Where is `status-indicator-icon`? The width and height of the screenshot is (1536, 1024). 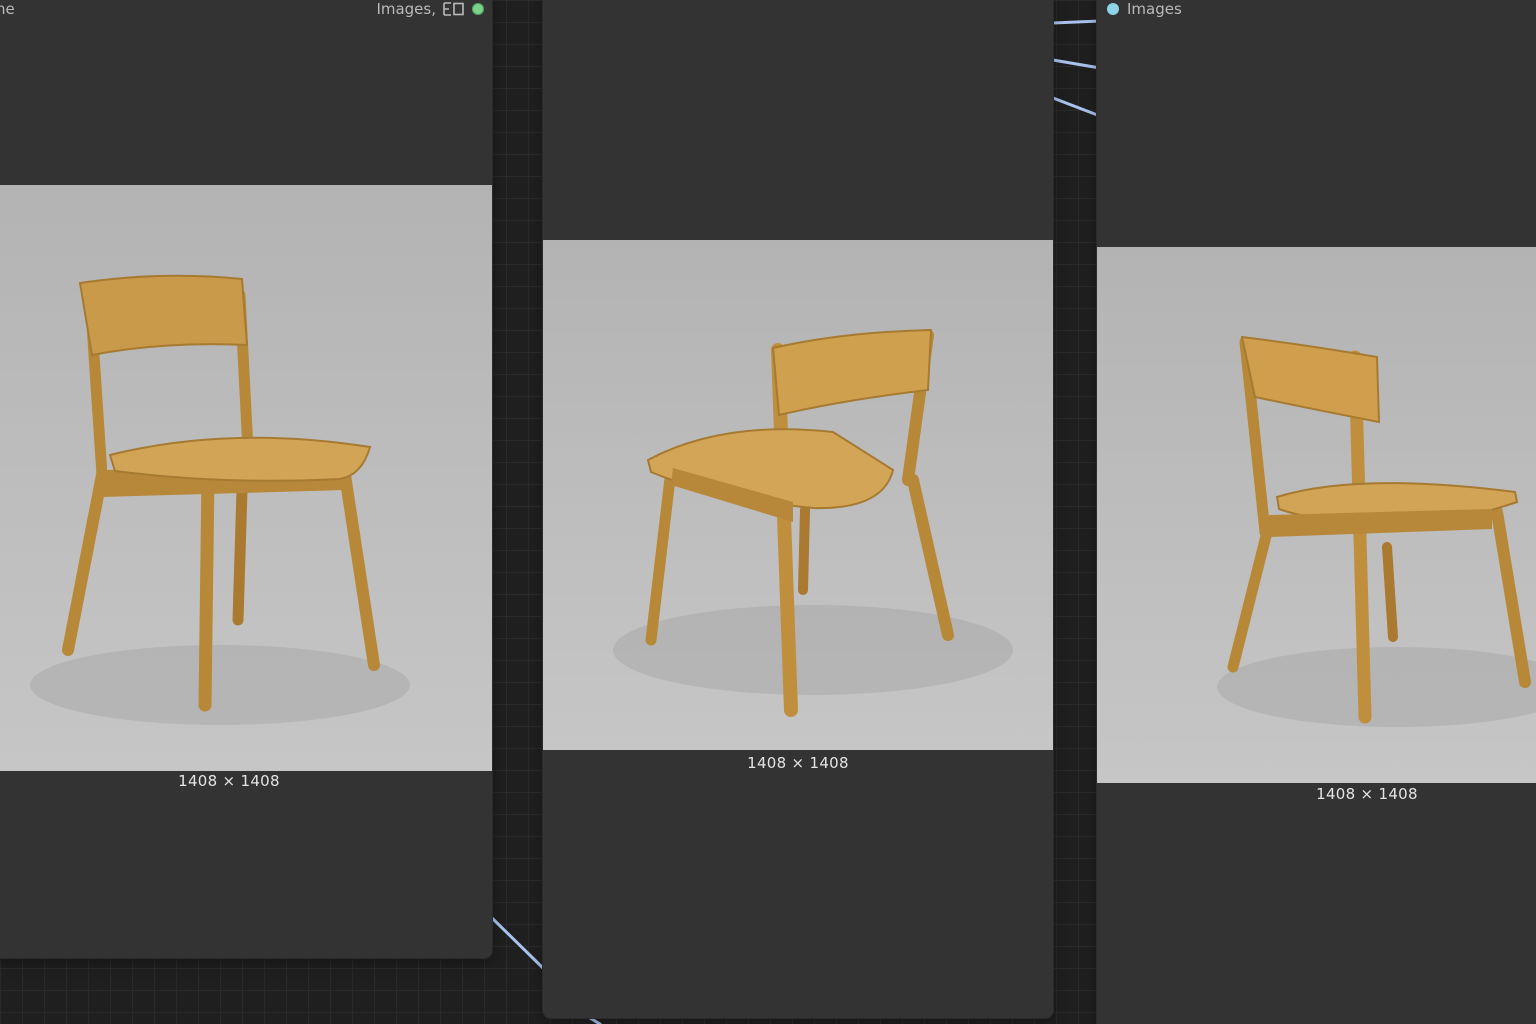
status-indicator-icon is located at coordinates (478, 9).